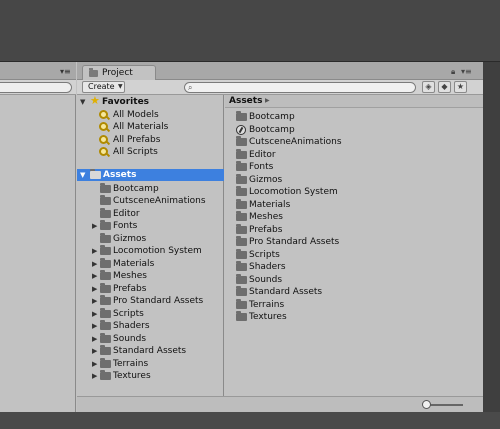  I want to click on asset-item: Standard Assets, so click(354, 292).